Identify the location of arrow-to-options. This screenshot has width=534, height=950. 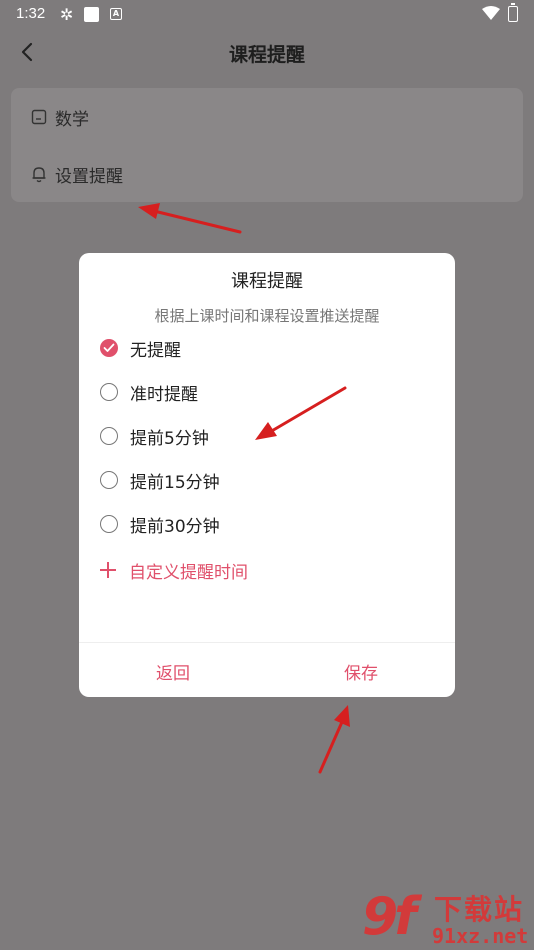
(301, 413).